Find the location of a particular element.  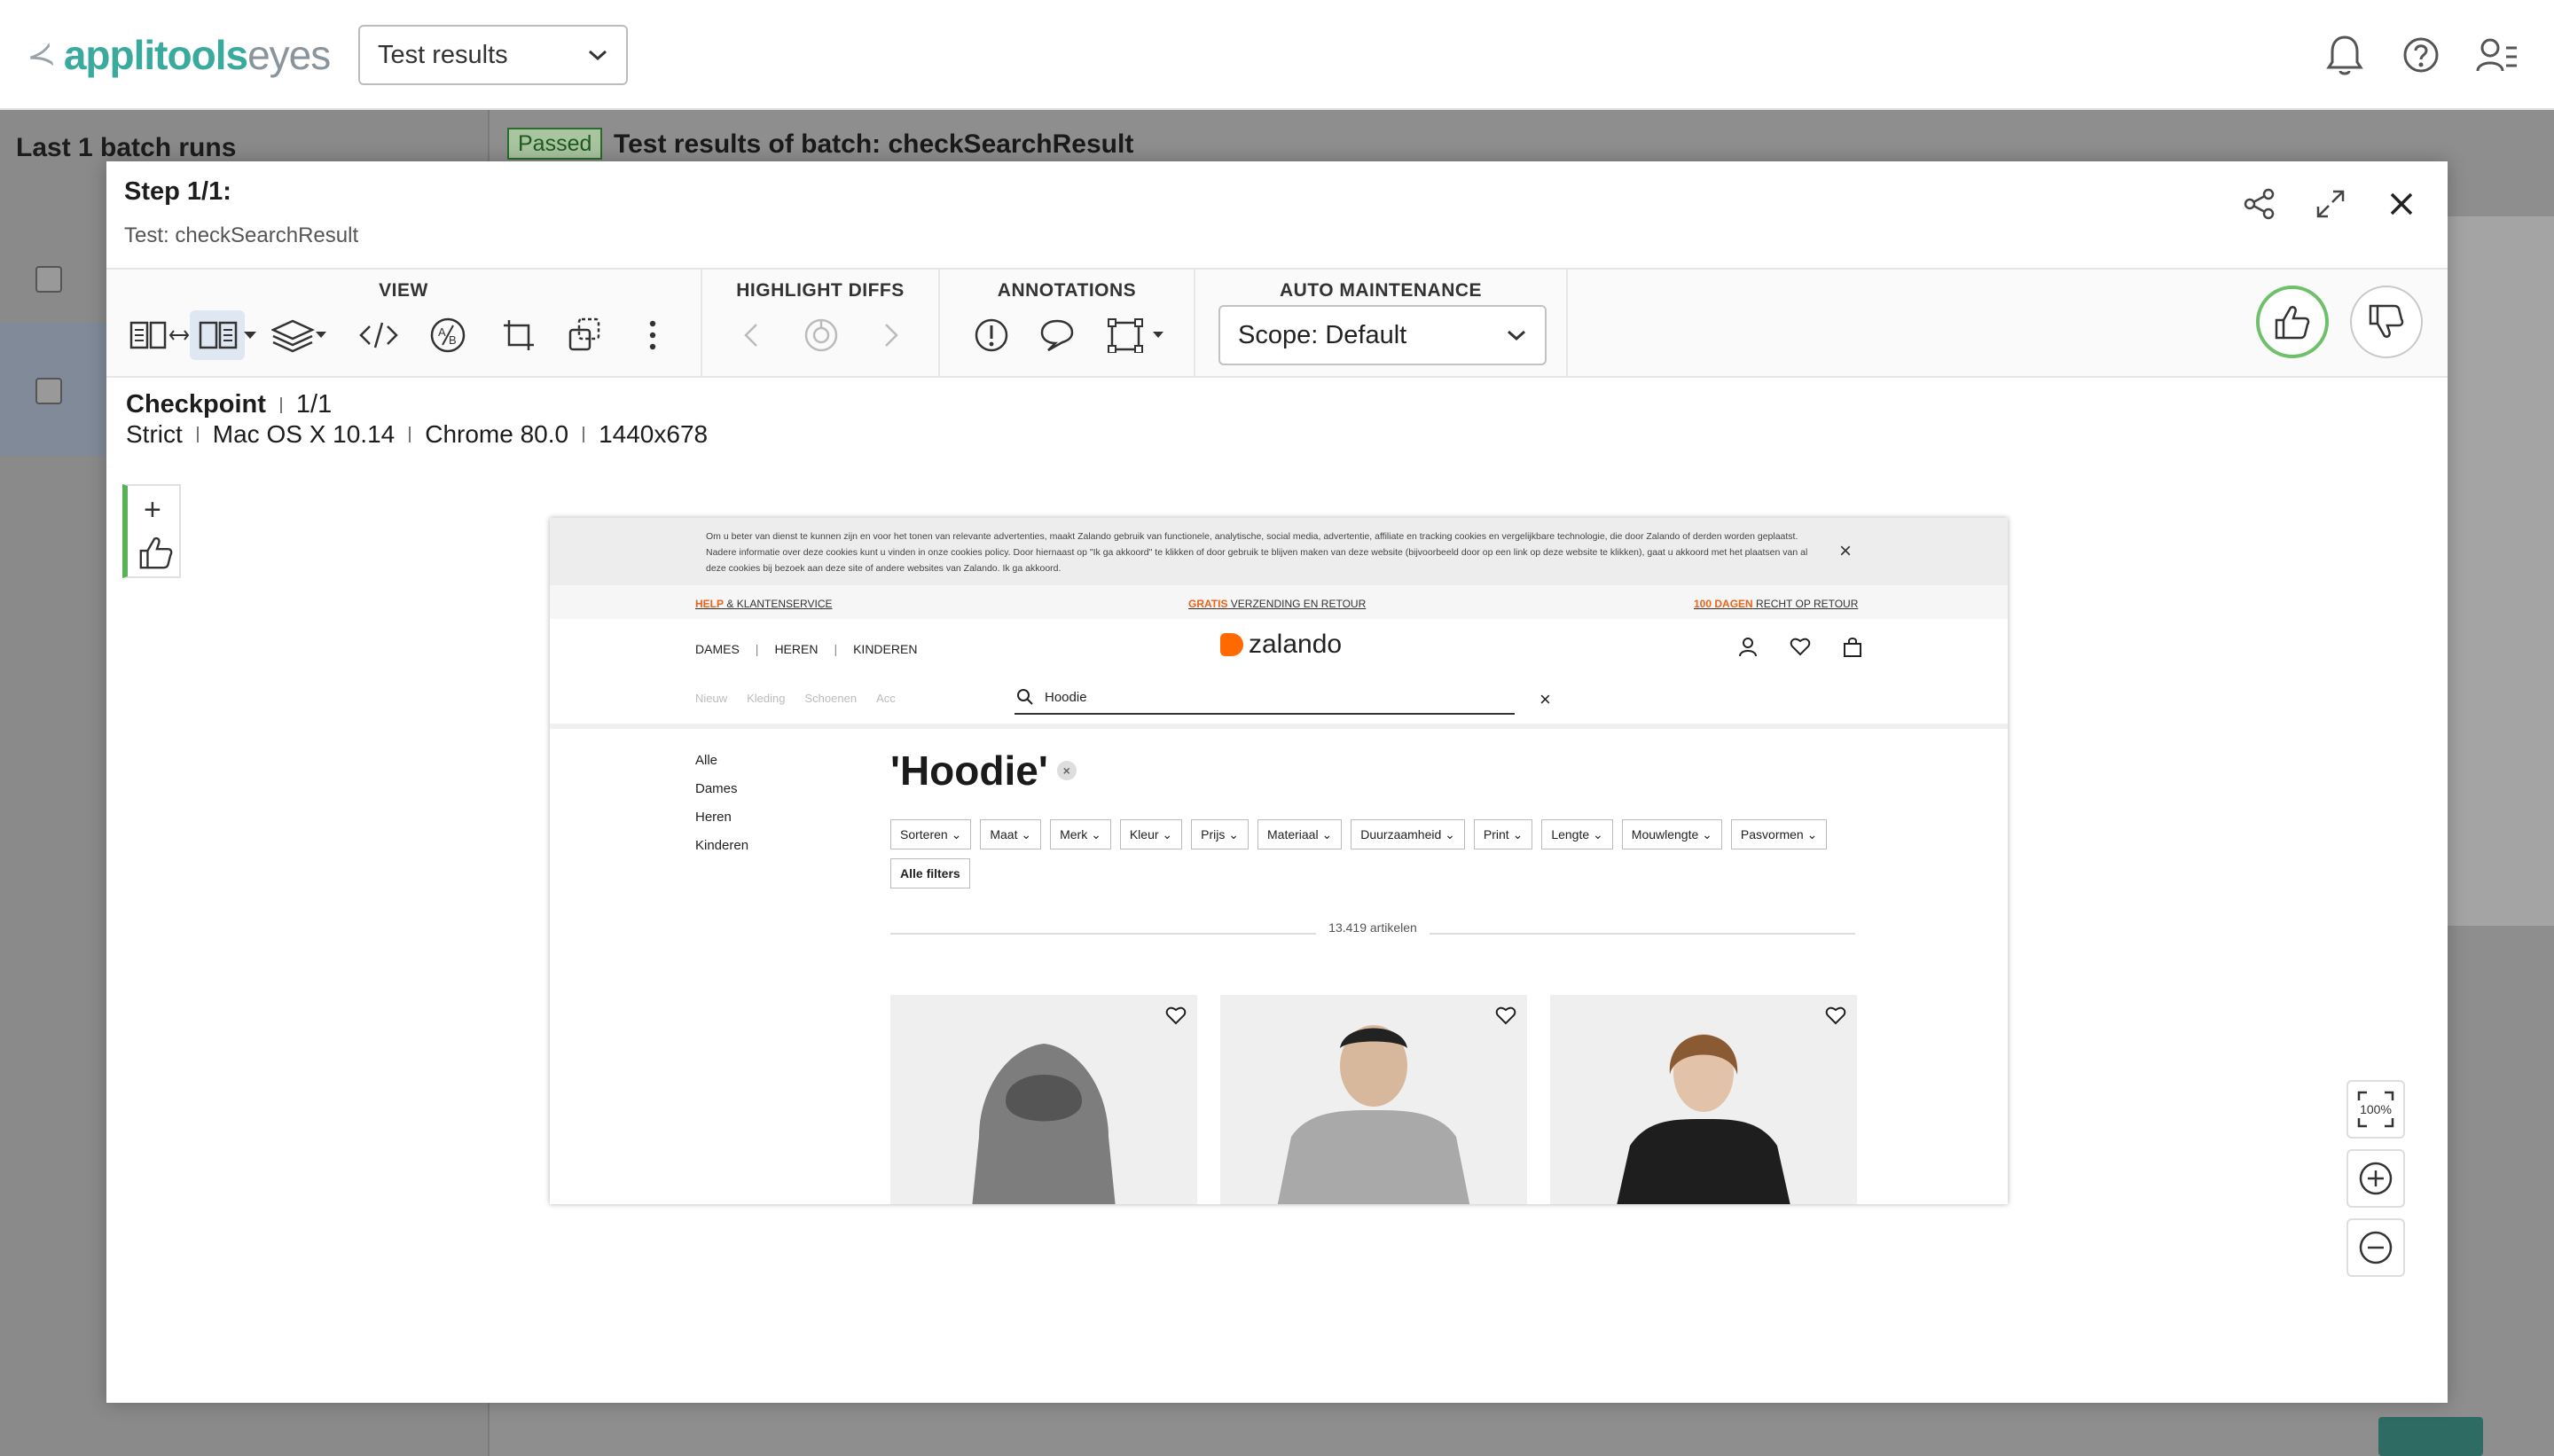

right-panel is located at coordinates (2501, 571).